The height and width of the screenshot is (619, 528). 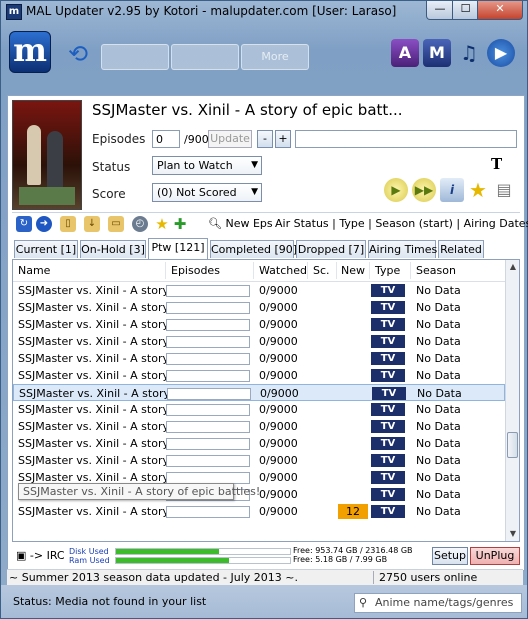 I want to click on clock-icon: ◴, so click(x=140, y=224).